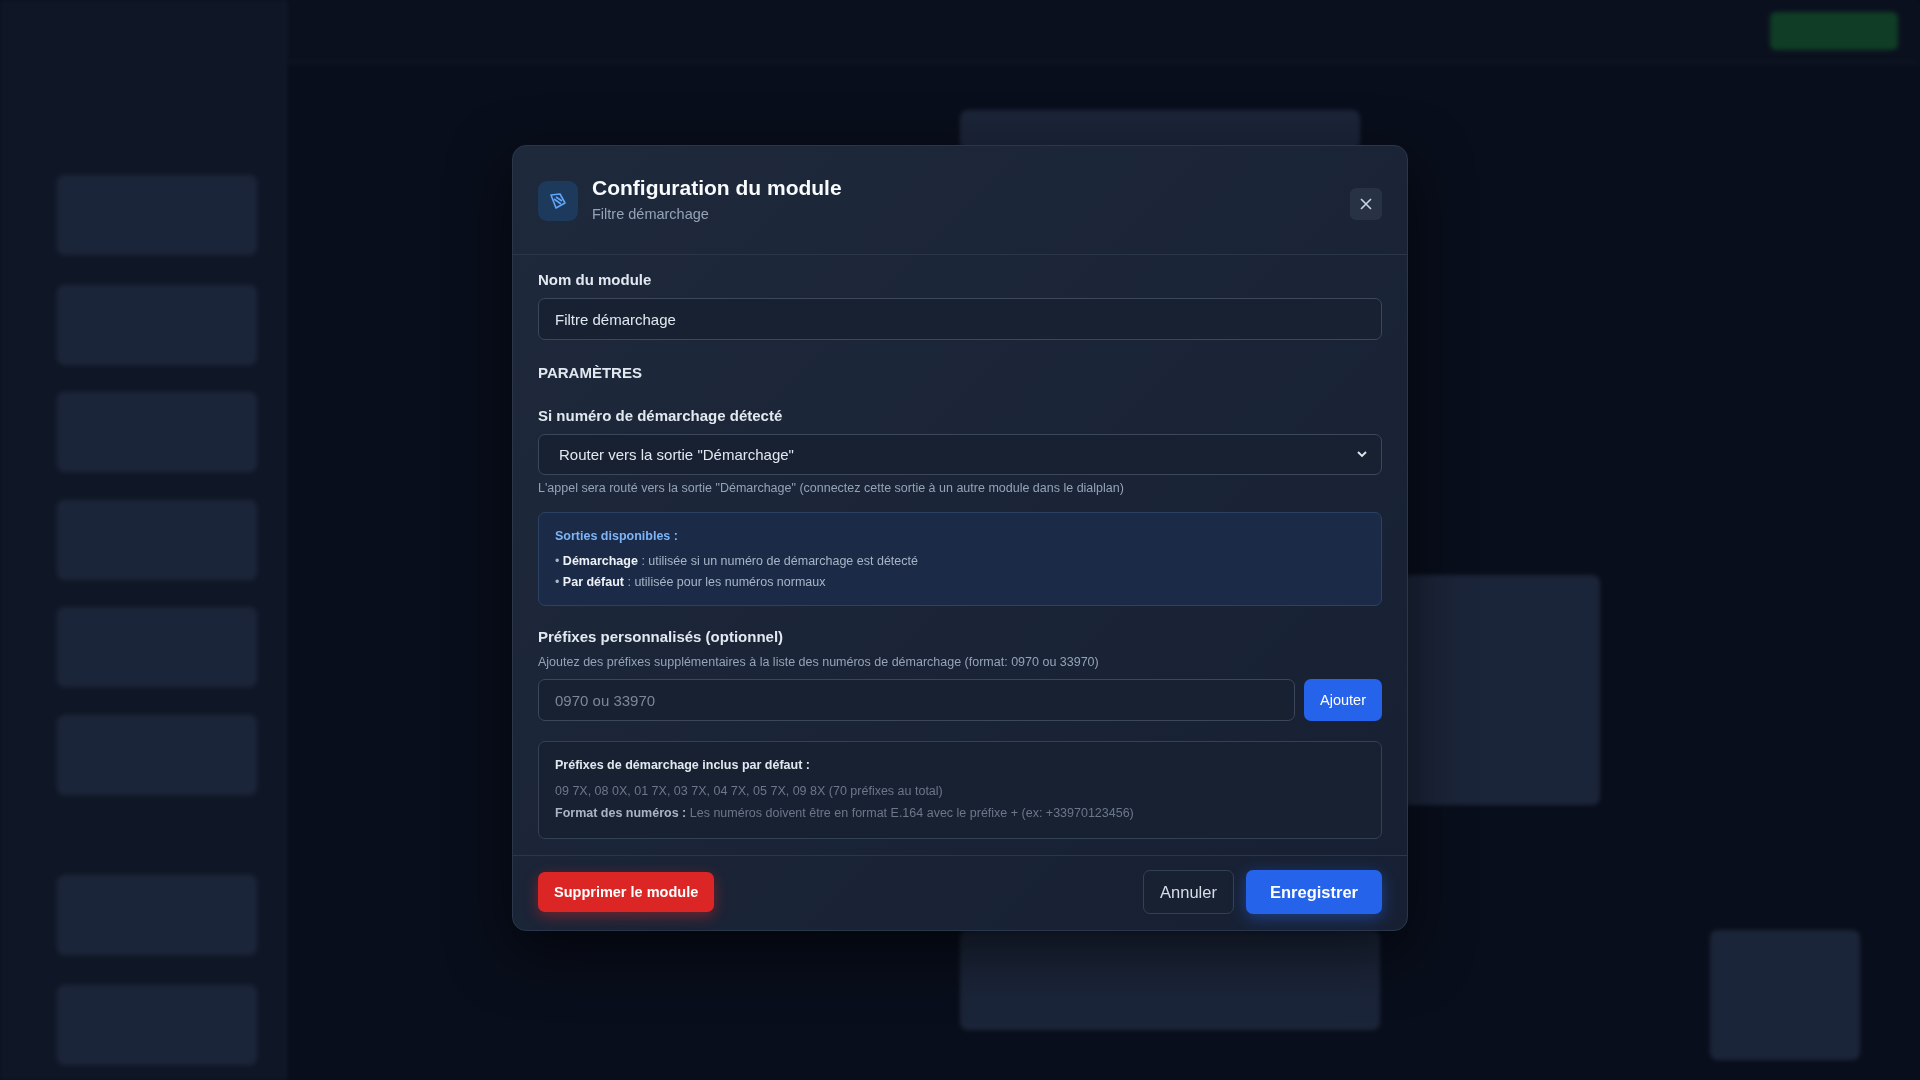  Describe the element at coordinates (595, 279) in the screenshot. I see `field-label: Nom du module` at that location.